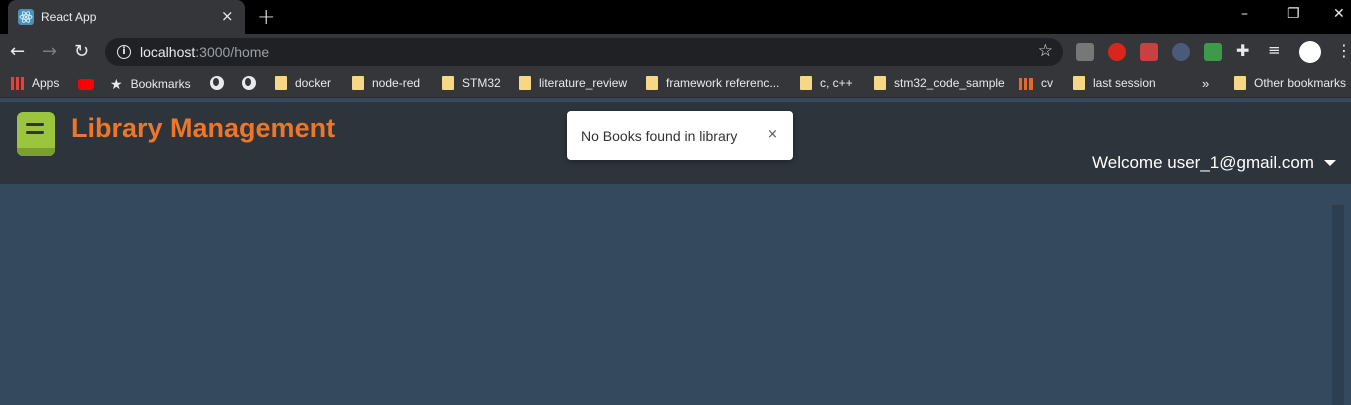  I want to click on new-tab-button: +, so click(266, 17).